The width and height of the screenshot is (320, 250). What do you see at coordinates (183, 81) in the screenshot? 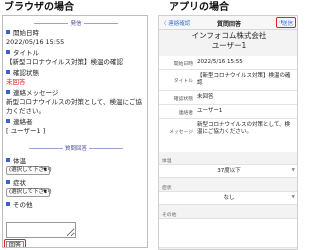
I see `title-row-label: タイトル` at bounding box center [183, 81].